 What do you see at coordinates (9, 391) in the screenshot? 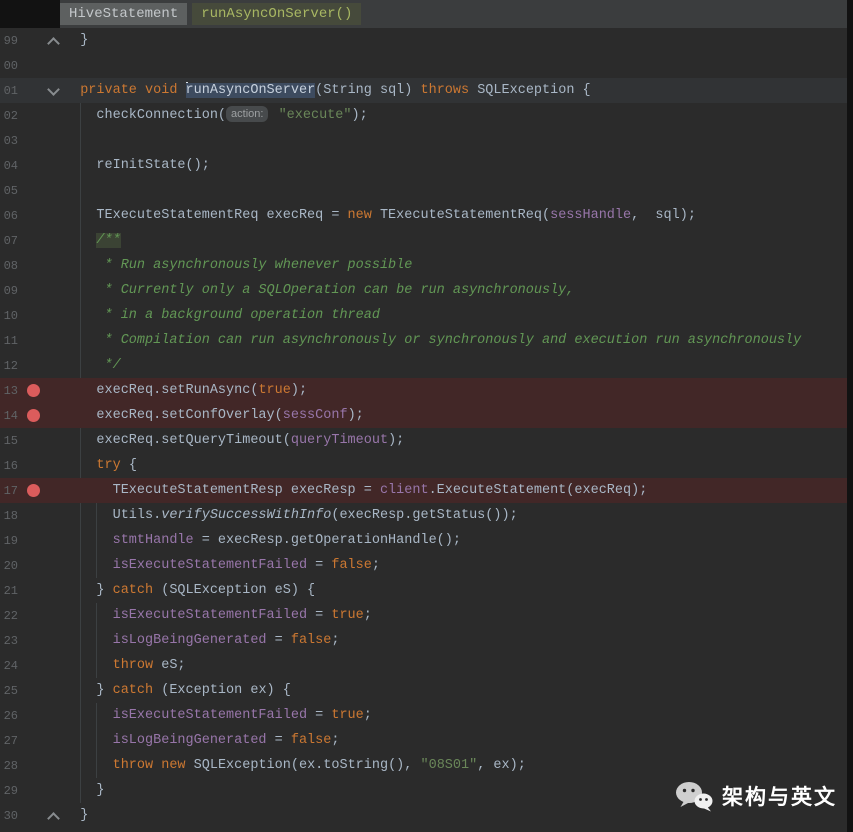
I see `line-number: 13` at bounding box center [9, 391].